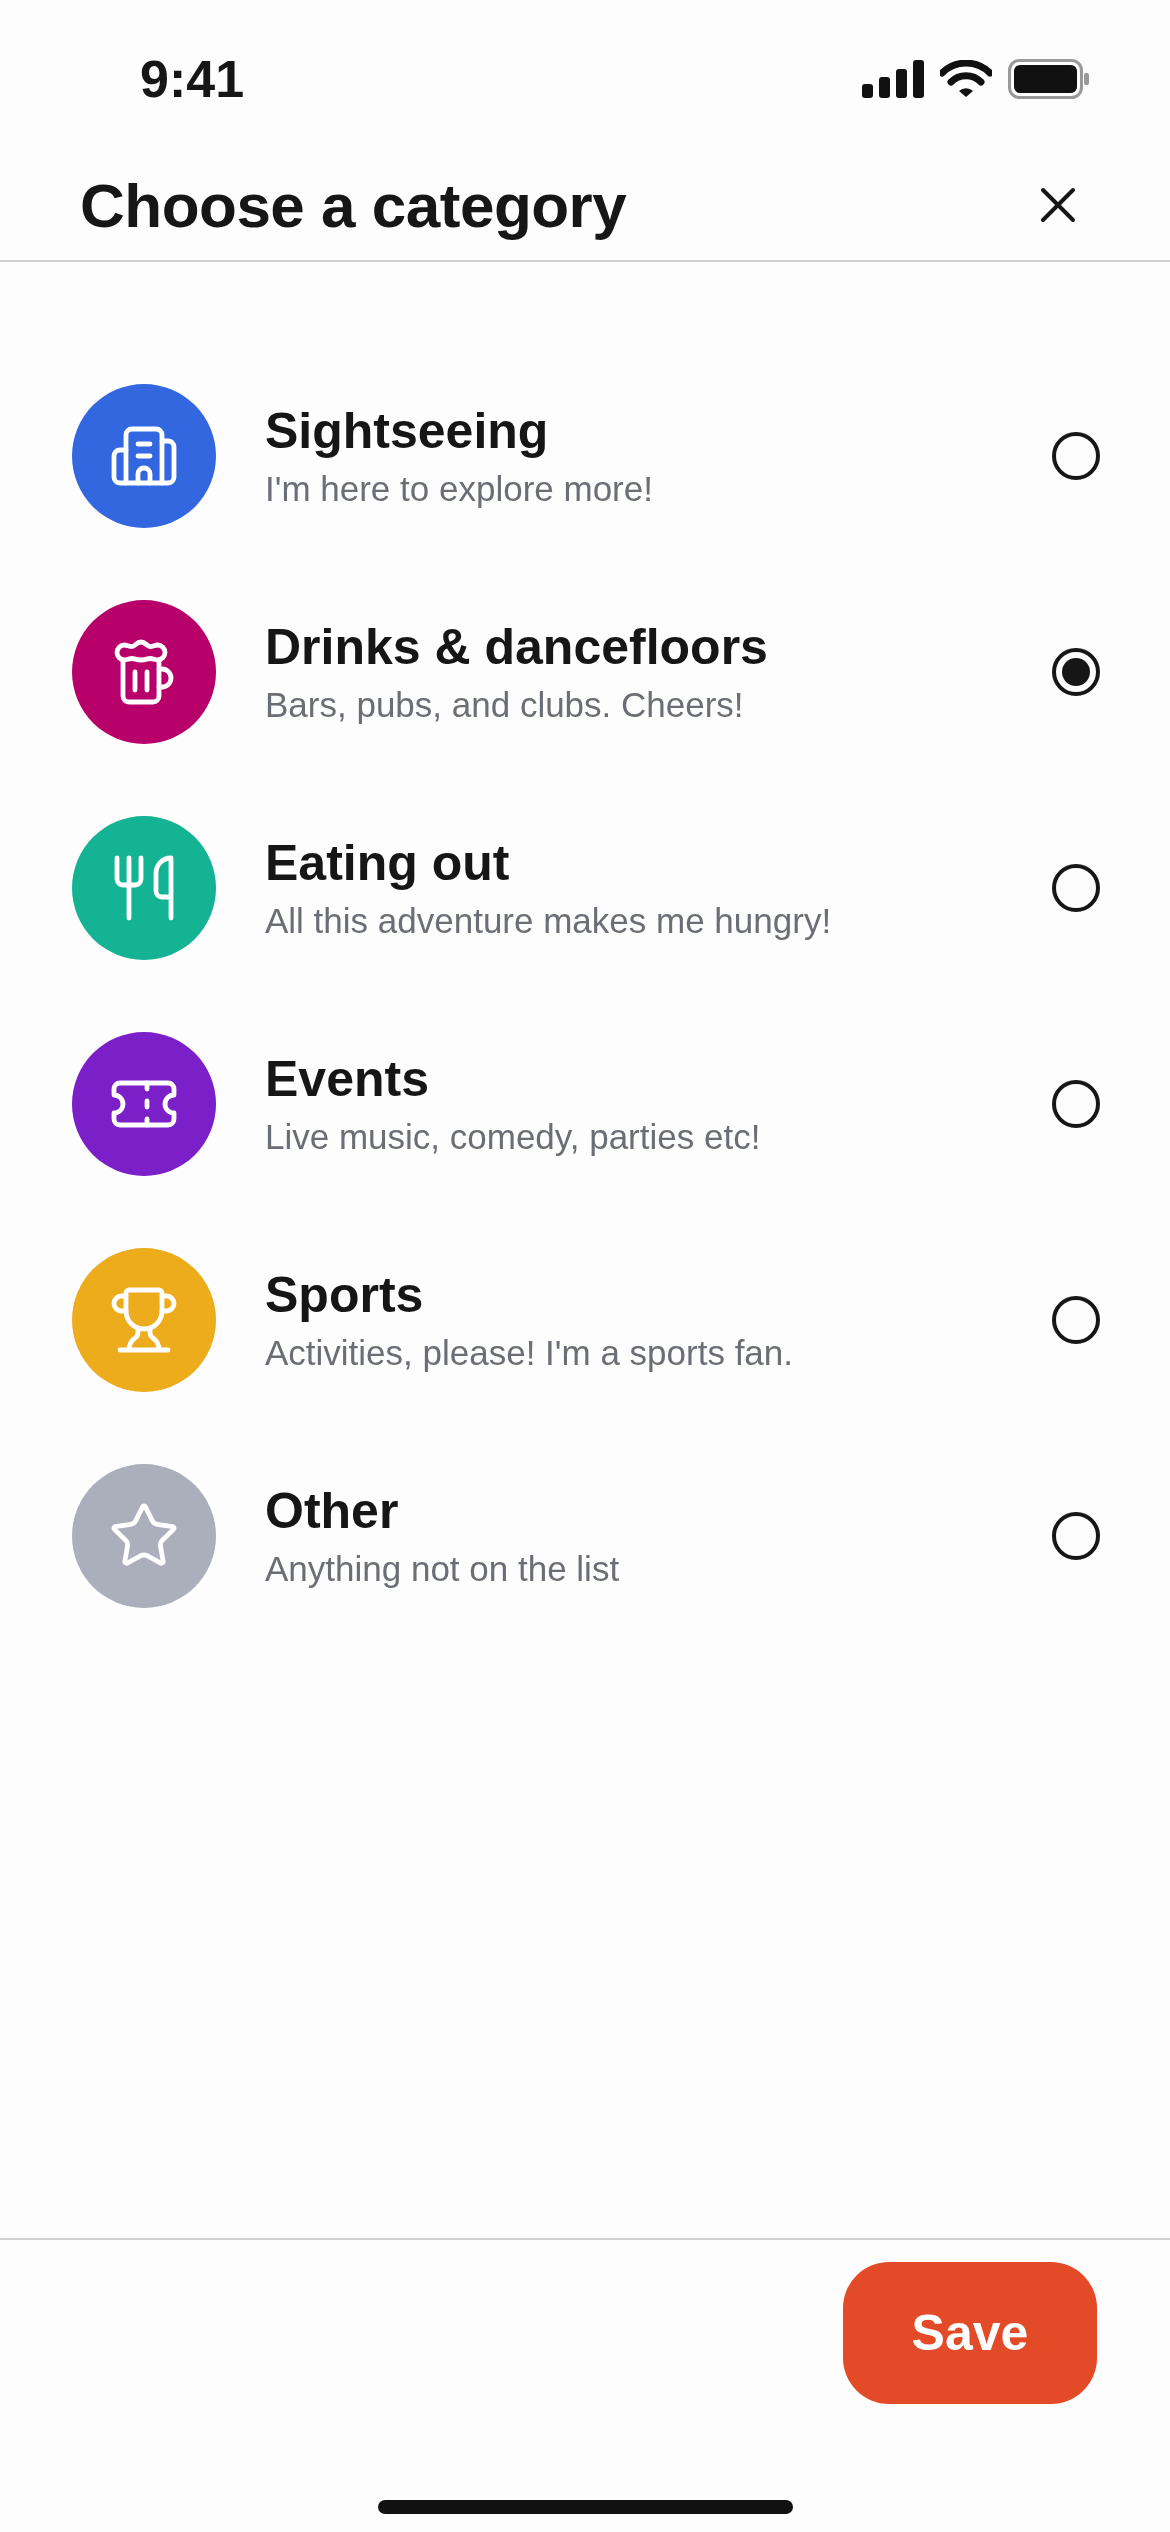  What do you see at coordinates (1049, 79) in the screenshot?
I see `battery-icon` at bounding box center [1049, 79].